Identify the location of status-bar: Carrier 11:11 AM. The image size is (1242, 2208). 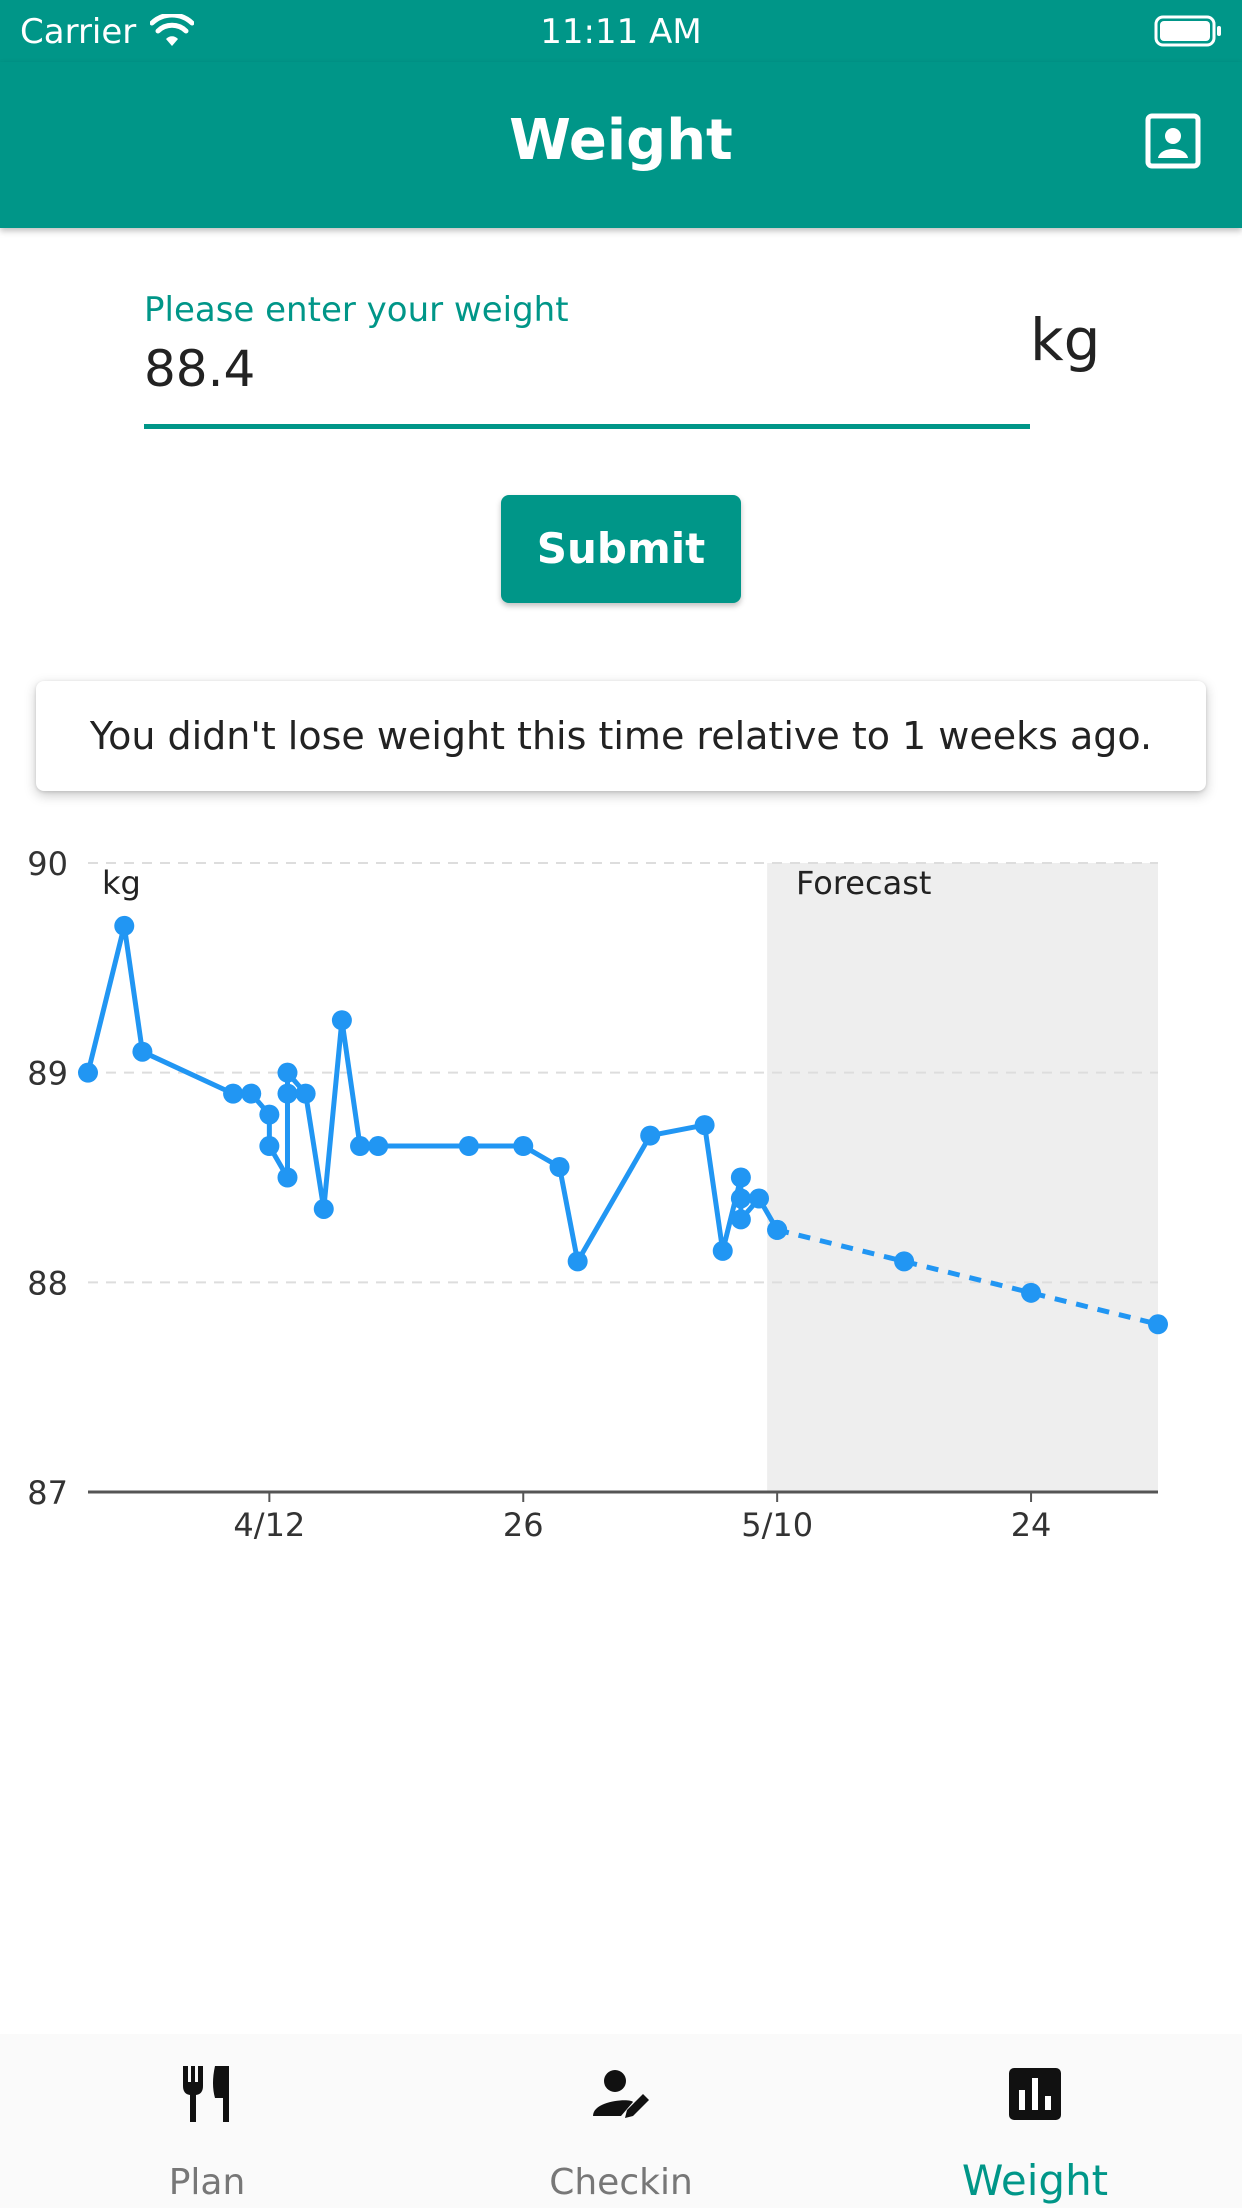
(621, 31).